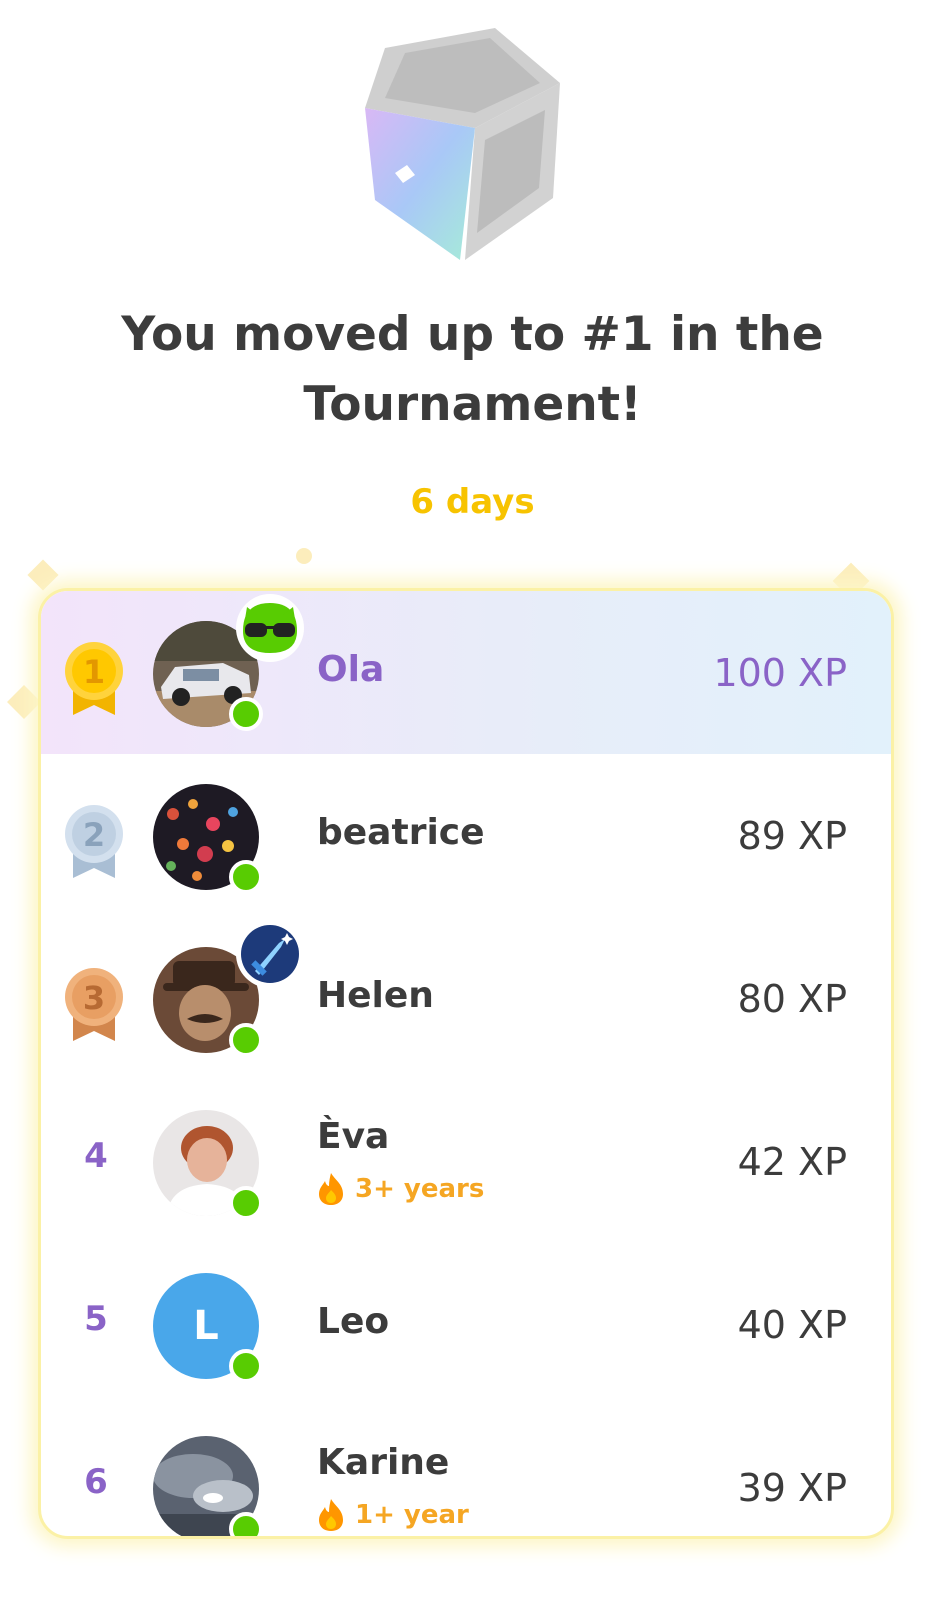  I want to click on username: beatrice, so click(401, 832).